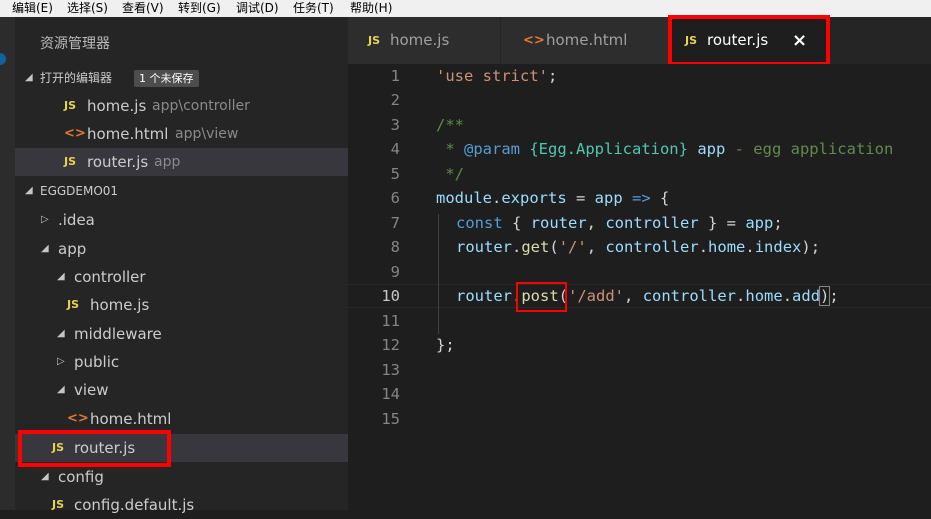 The height and width of the screenshot is (519, 931). Describe the element at coordinates (120, 305) in the screenshot. I see `tree-item-label: home.js` at that location.